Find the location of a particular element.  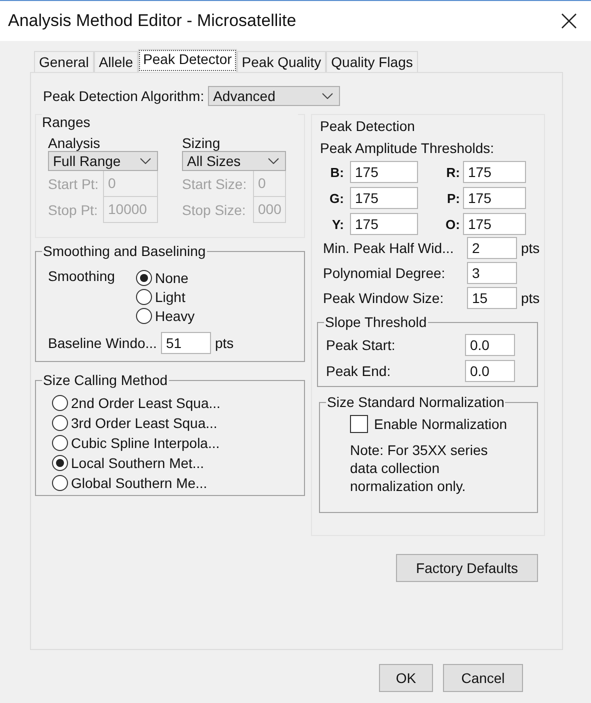

channel-label: B: is located at coordinates (336, 172).